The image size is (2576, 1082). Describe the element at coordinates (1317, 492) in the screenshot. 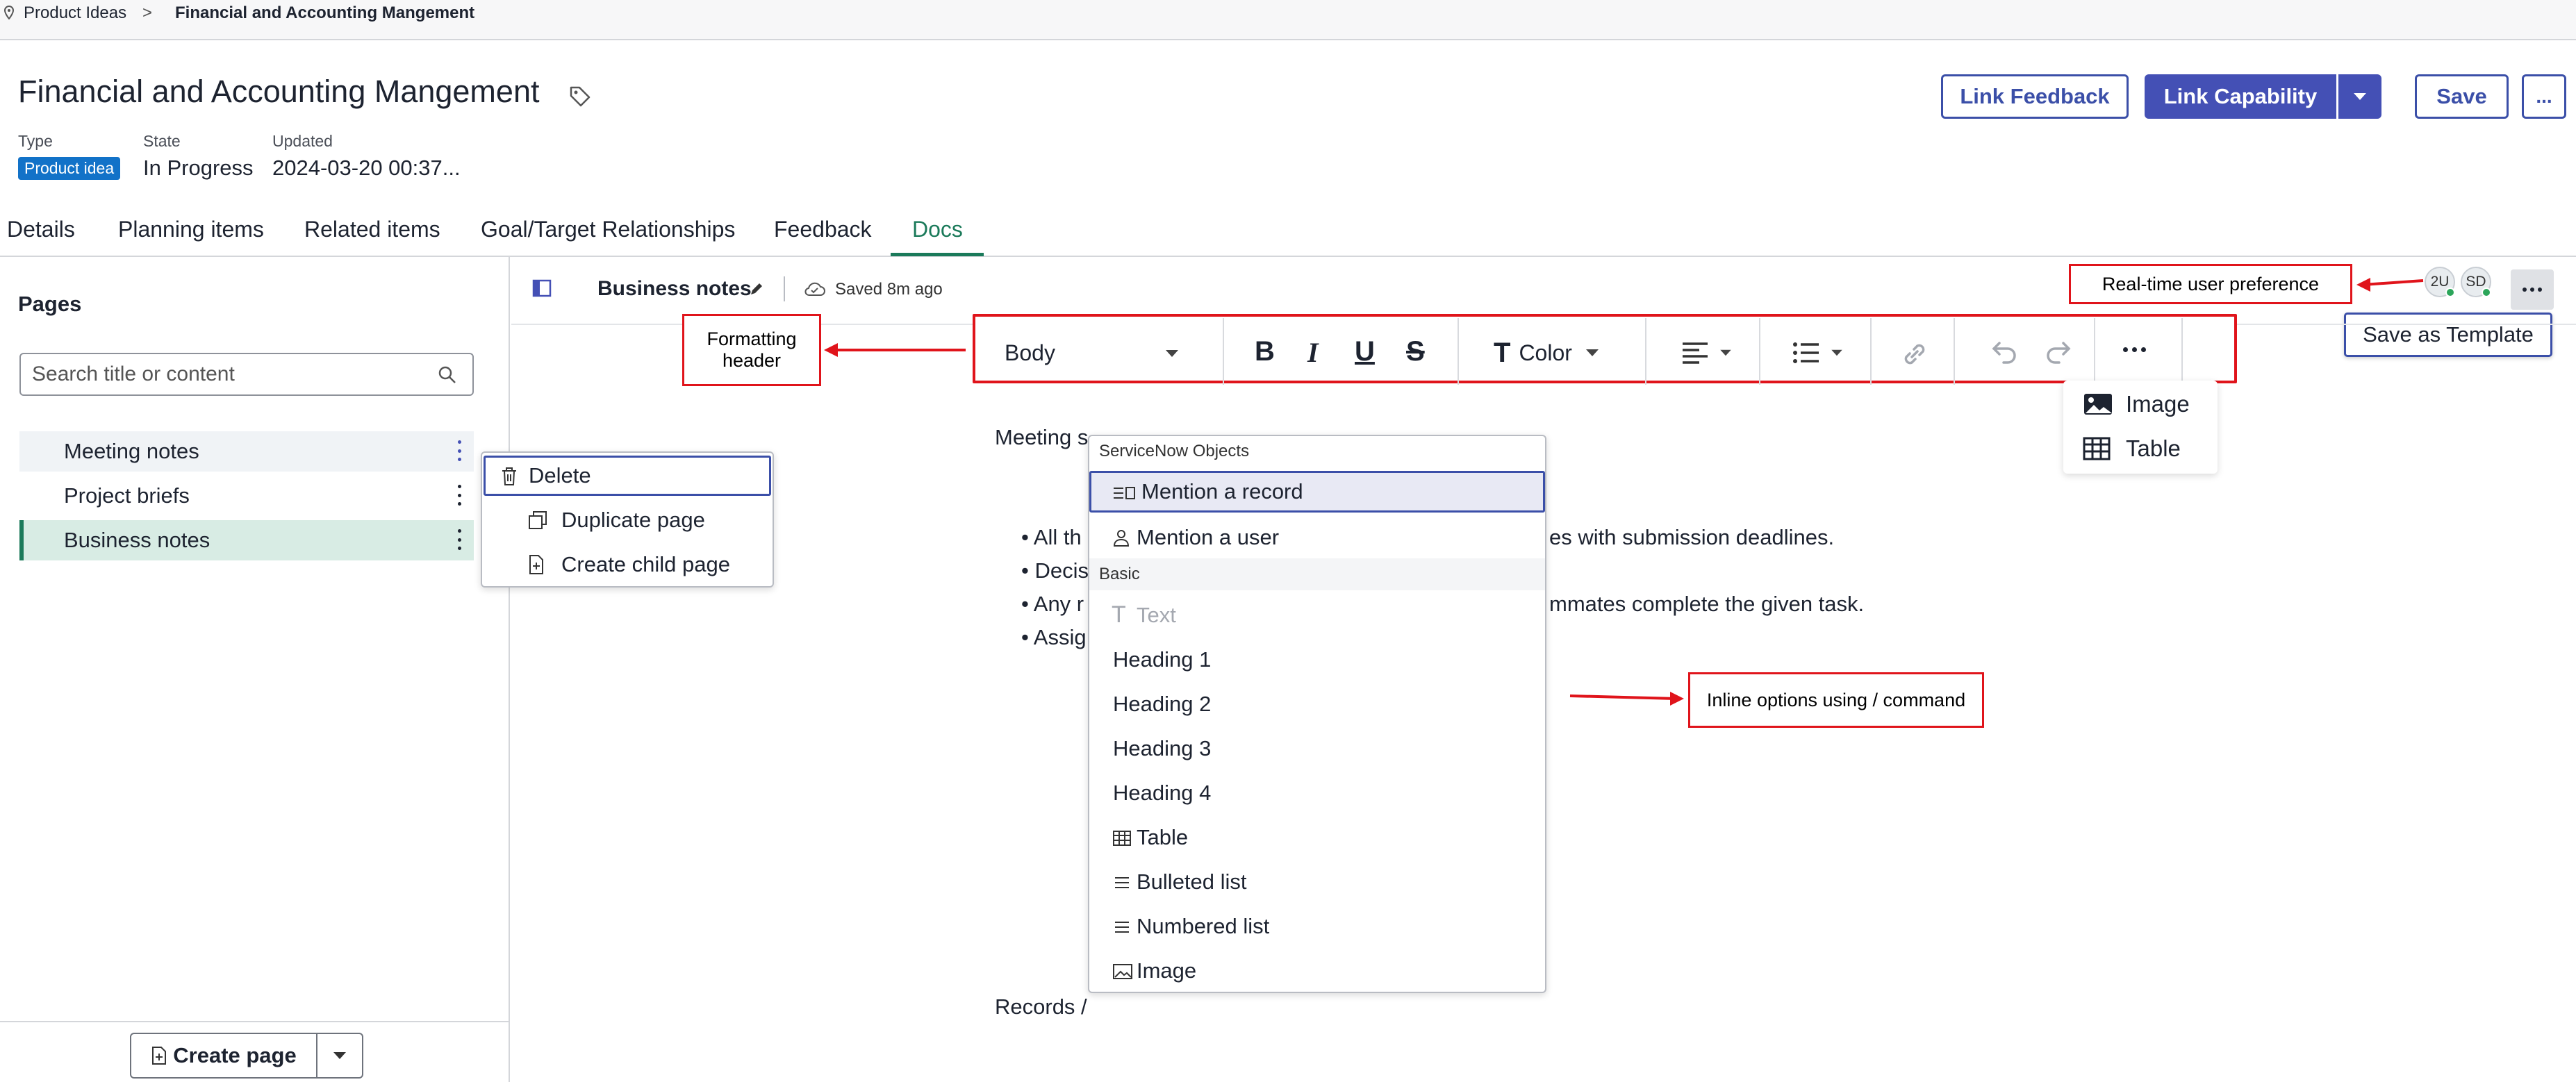

I see `mention-record-menu-item: Mention a record` at that location.